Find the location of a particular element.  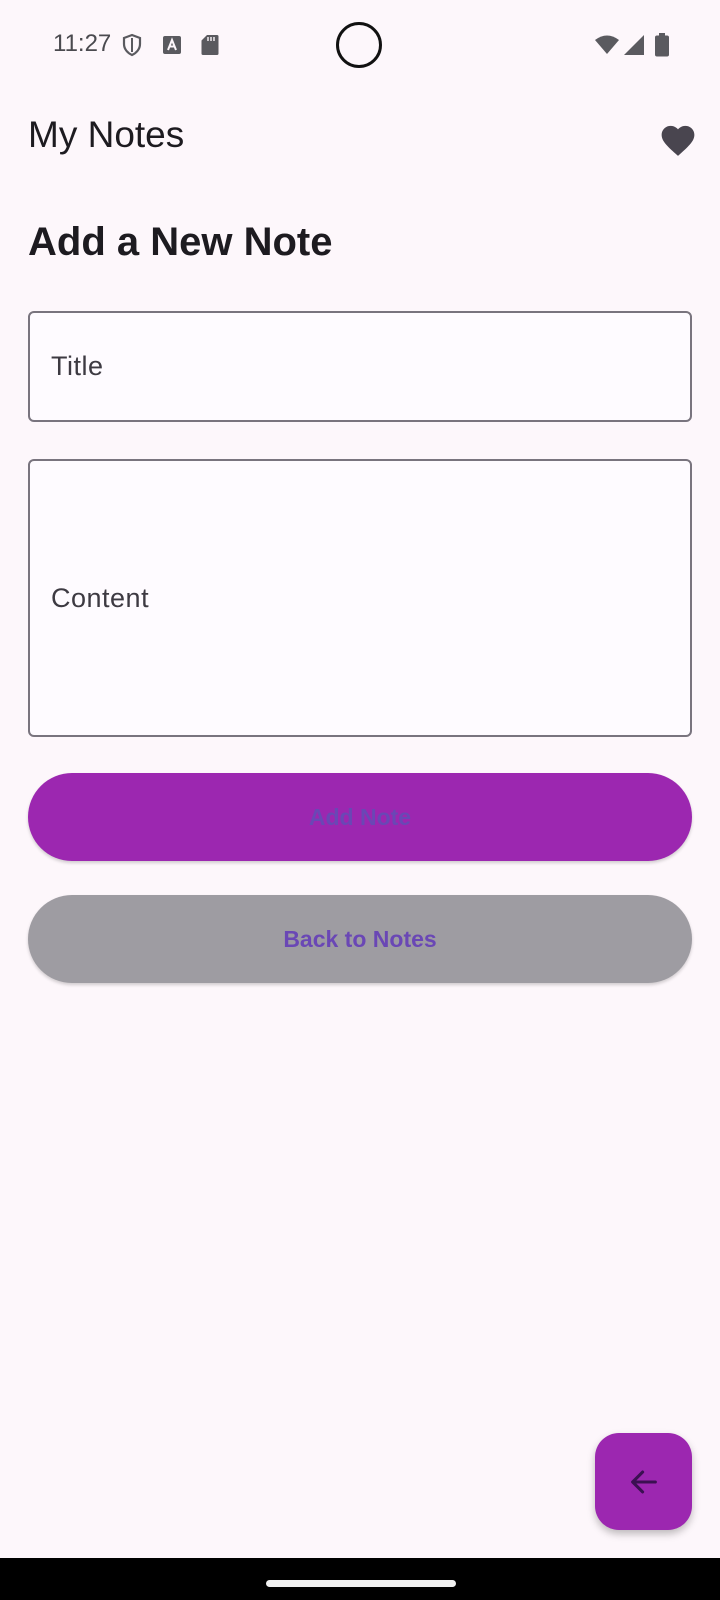

app-title: My Notes is located at coordinates (106, 134).